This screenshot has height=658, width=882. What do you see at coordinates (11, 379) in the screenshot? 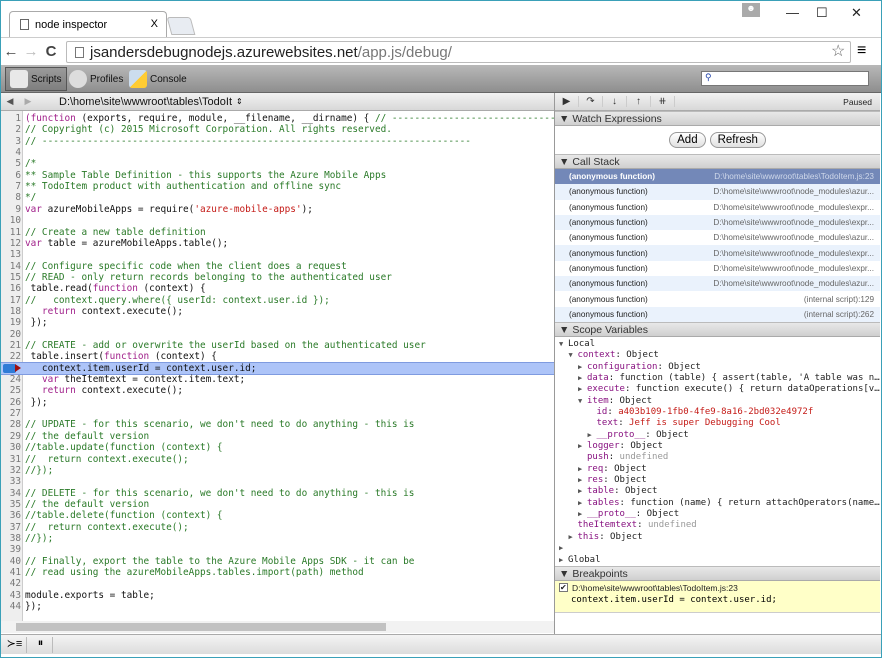
I see `line-number: 24` at bounding box center [11, 379].